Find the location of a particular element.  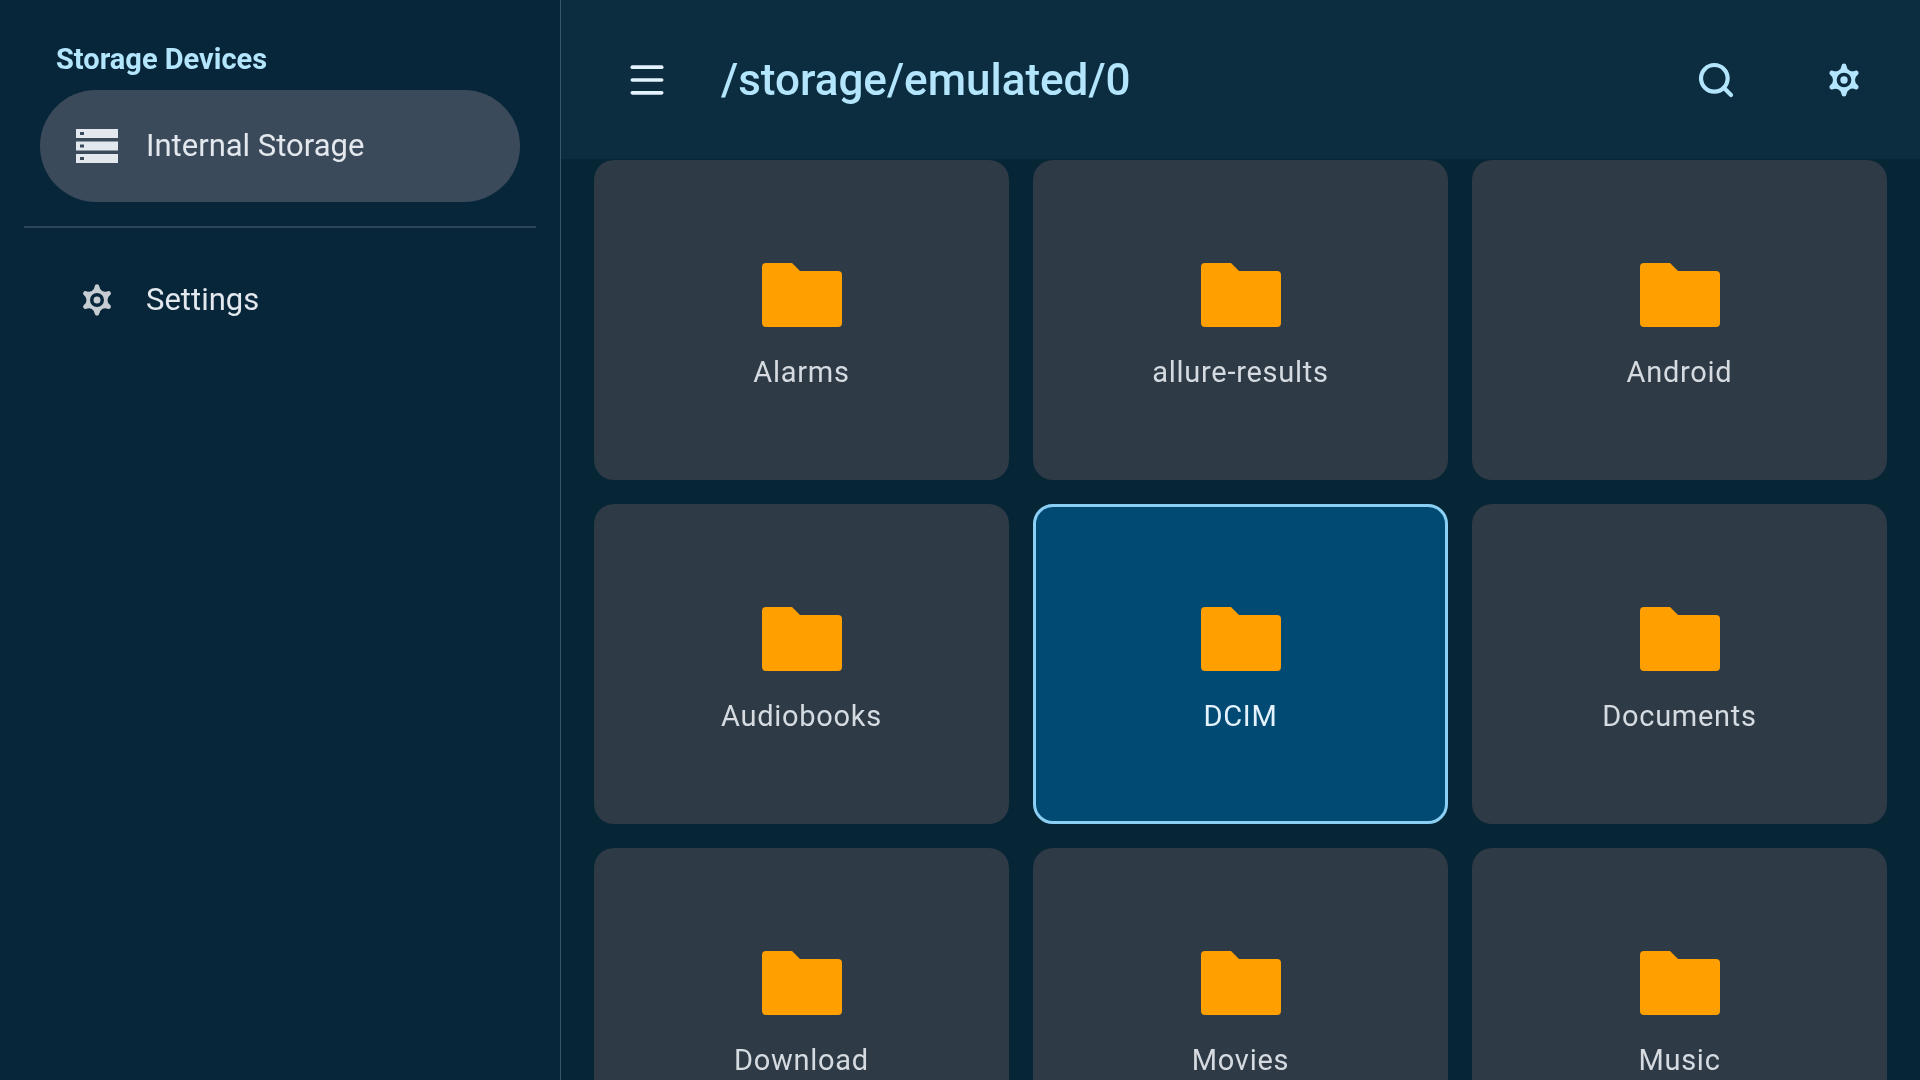

folder-card: Movies is located at coordinates (1240, 964).